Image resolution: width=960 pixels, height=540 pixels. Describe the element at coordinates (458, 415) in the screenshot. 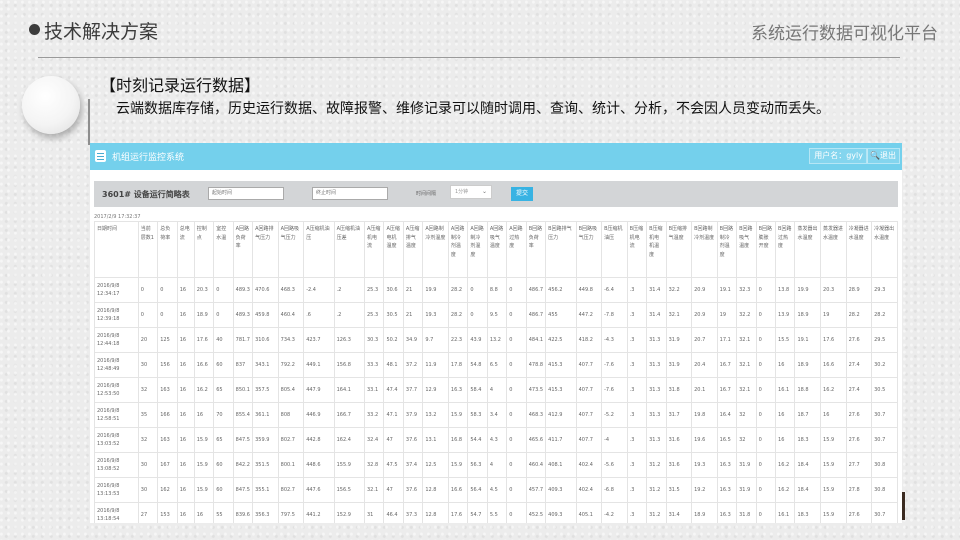

I see `table-cell: 15.9` at that location.